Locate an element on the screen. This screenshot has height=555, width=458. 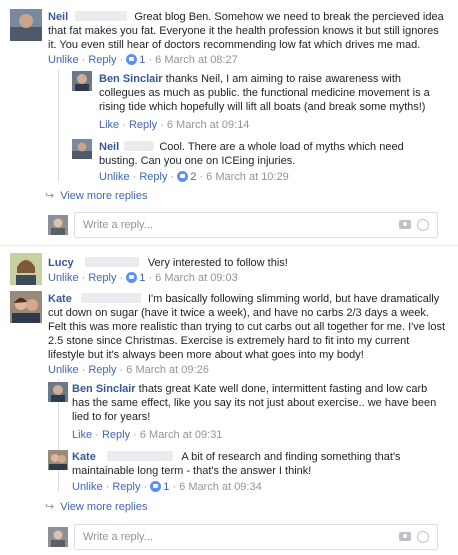
timestamp: 6 March at 09:26 is located at coordinates (167, 370).